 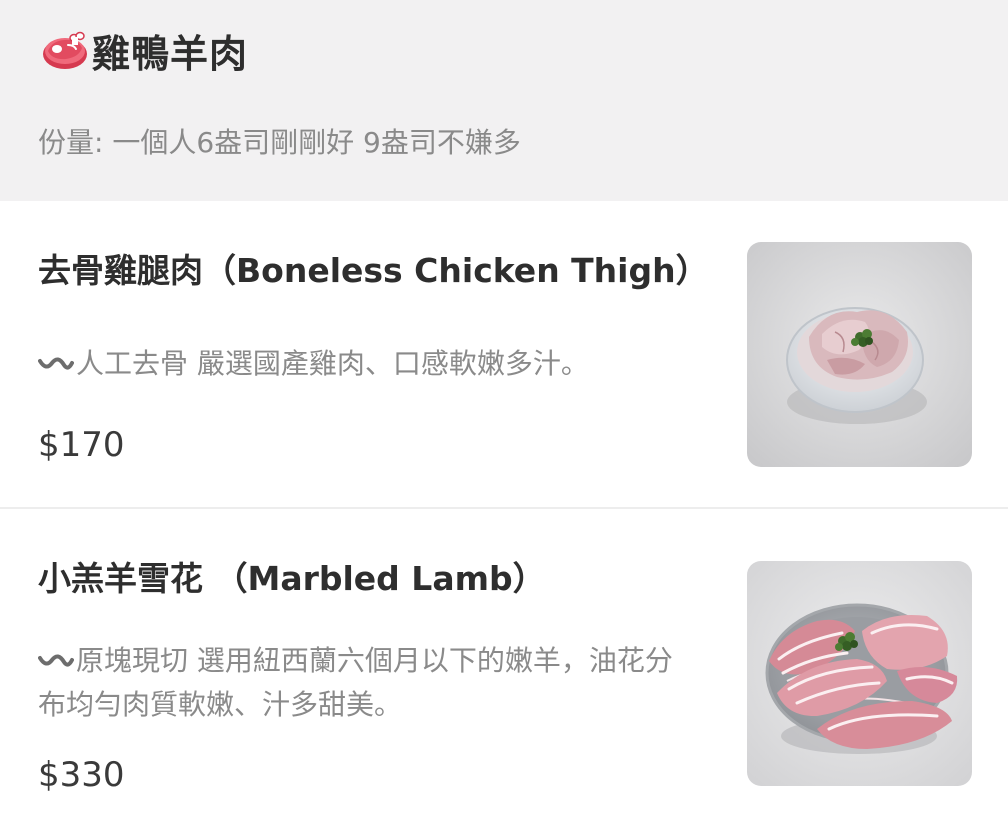 I want to click on menu-item-name: 小羔羊雪花 （Marbled Lamb）, so click(x=292, y=578).